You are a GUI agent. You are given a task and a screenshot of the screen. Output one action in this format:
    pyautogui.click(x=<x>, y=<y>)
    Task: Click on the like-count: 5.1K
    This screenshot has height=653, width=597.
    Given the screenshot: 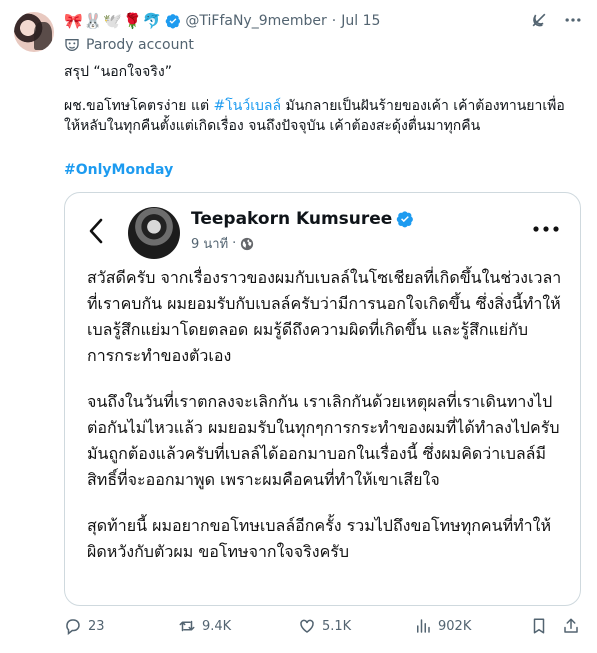 What is the action you would take?
    pyautogui.click(x=337, y=626)
    